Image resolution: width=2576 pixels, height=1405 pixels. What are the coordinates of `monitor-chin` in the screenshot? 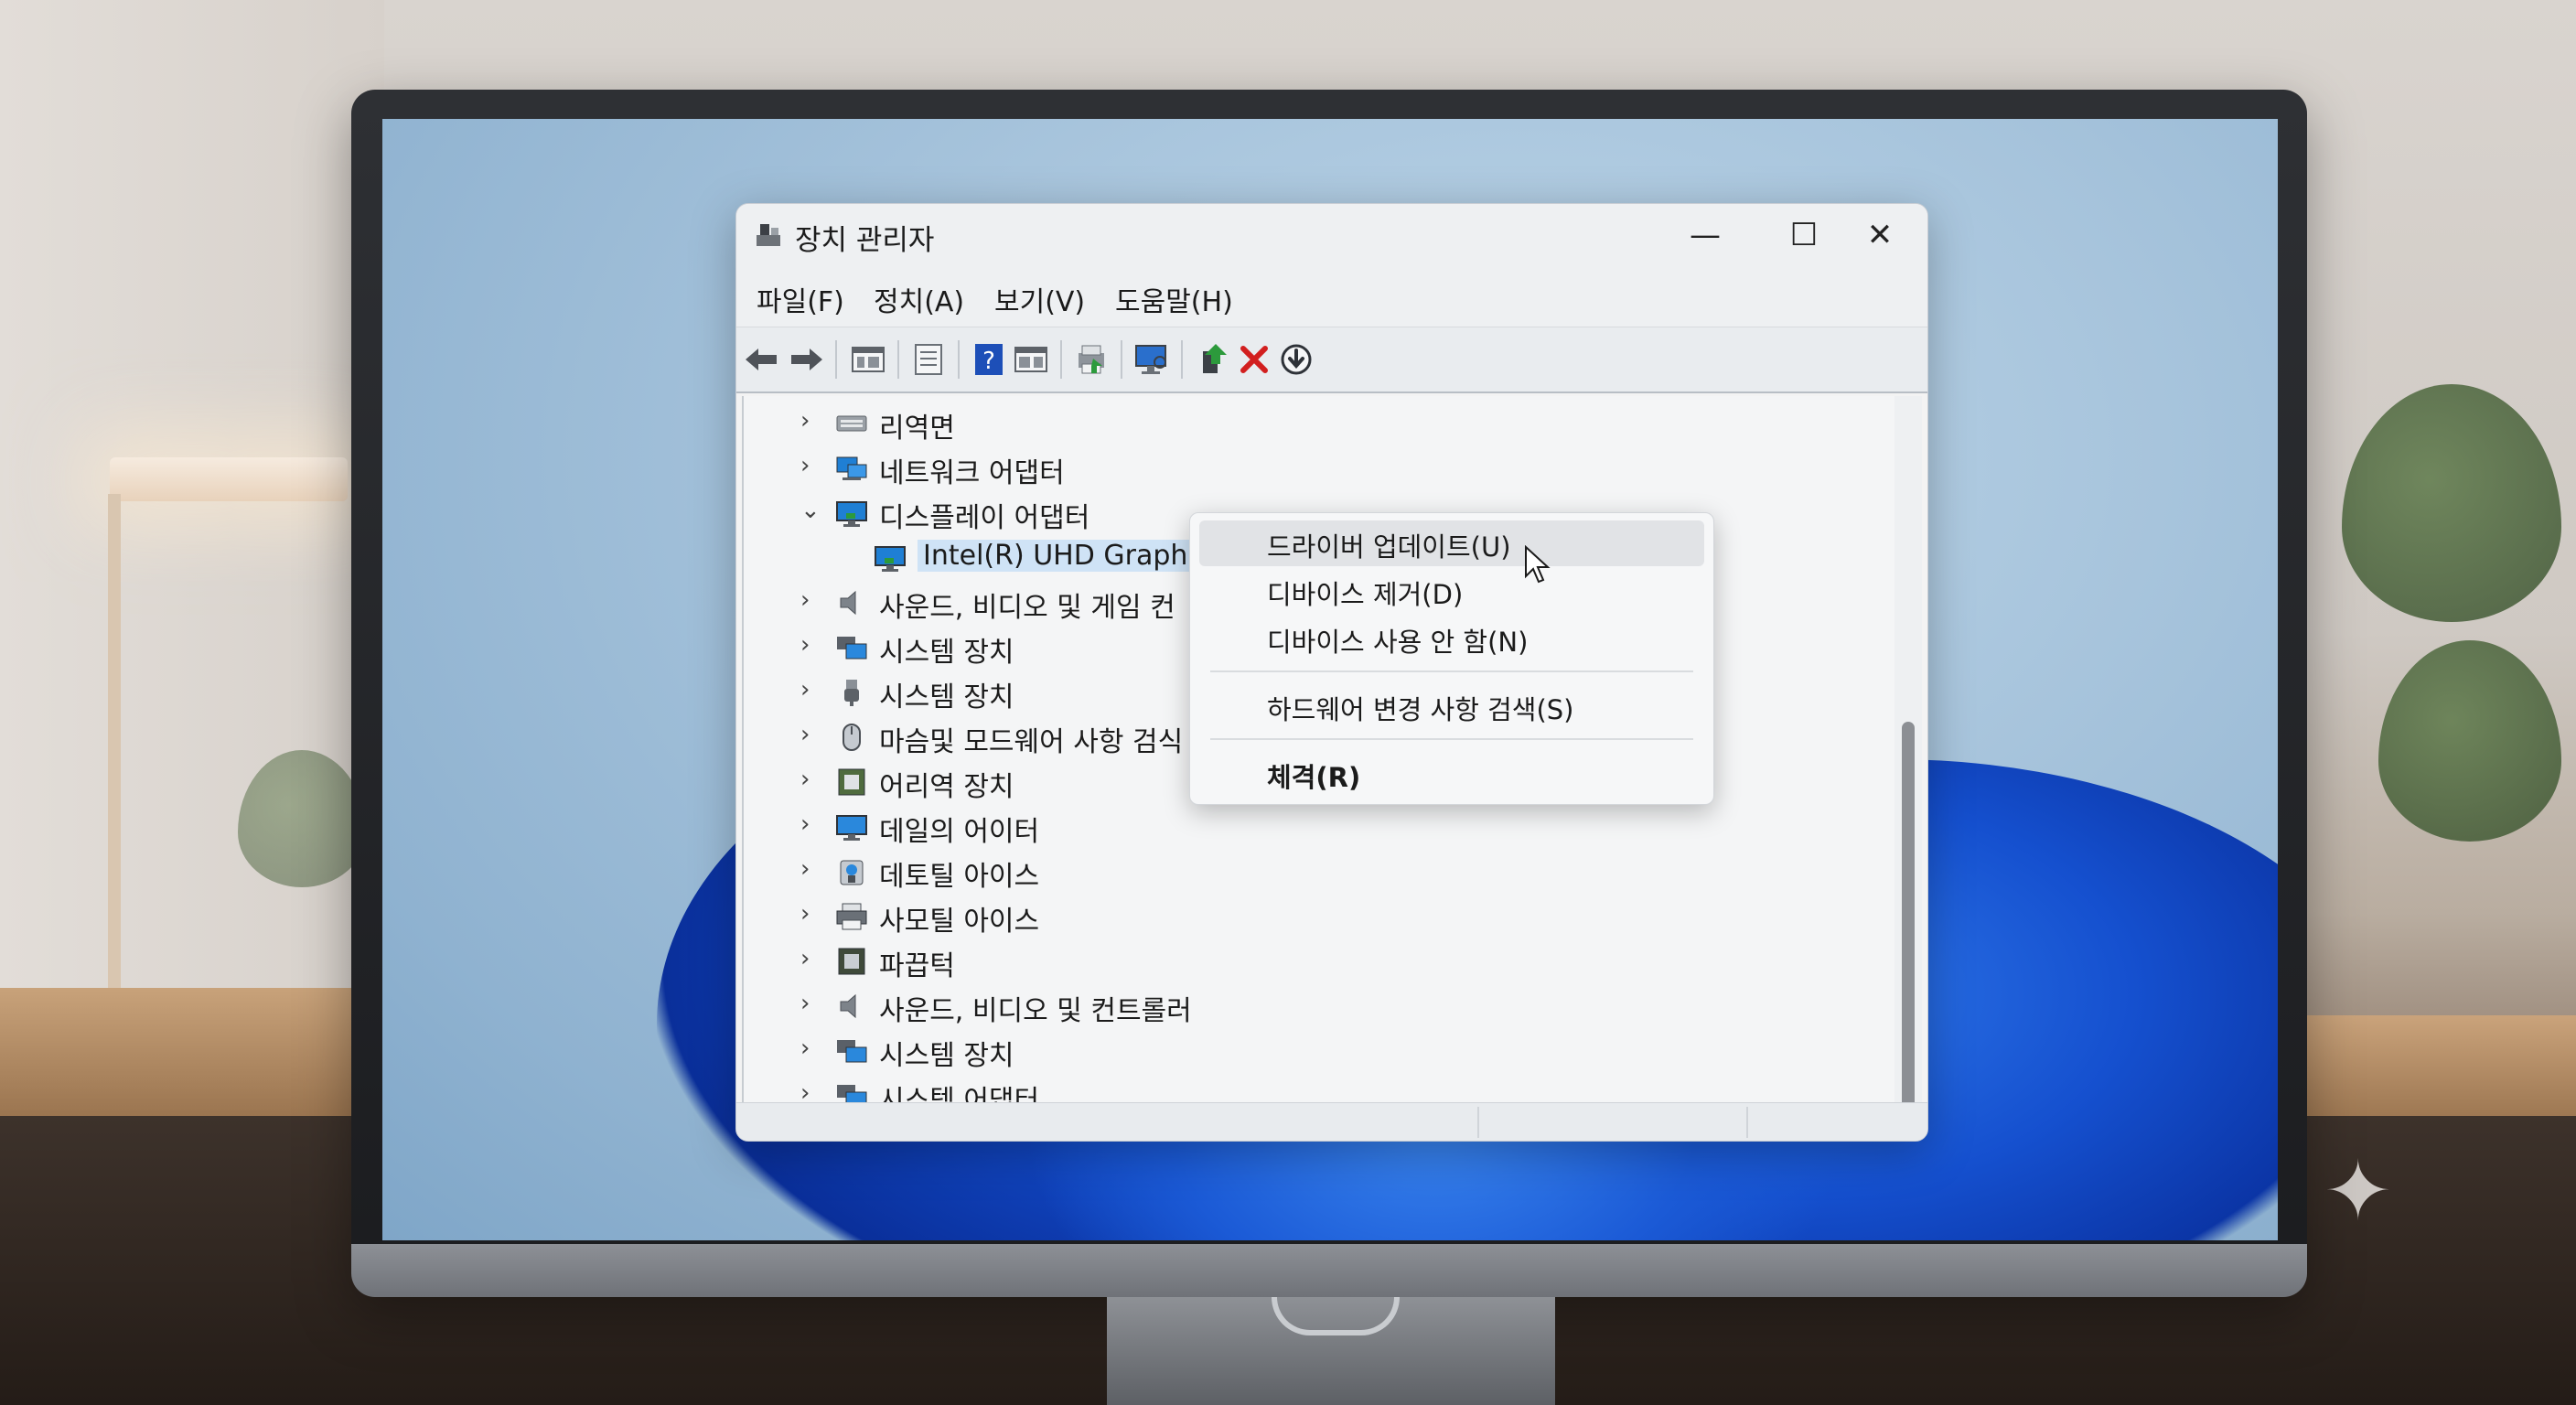 It's located at (1329, 1270).